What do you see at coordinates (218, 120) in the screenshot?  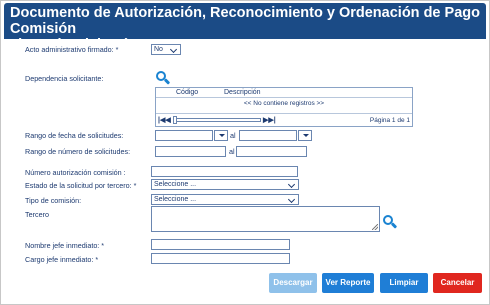 I see `pager-scrollbar` at bounding box center [218, 120].